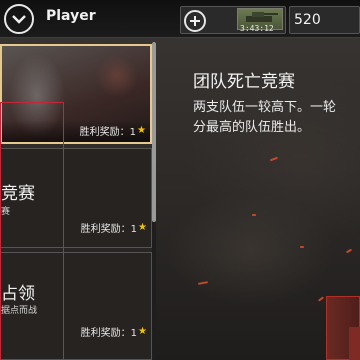 The width and height of the screenshot is (360, 360). Describe the element at coordinates (262, 17) in the screenshot. I see `tank-icon` at that location.